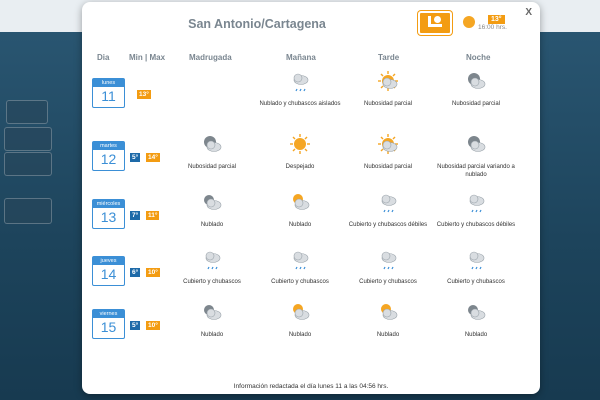 Image resolution: width=600 pixels, height=400 pixels. I want to click on current-weather-station-icon, so click(435, 23).